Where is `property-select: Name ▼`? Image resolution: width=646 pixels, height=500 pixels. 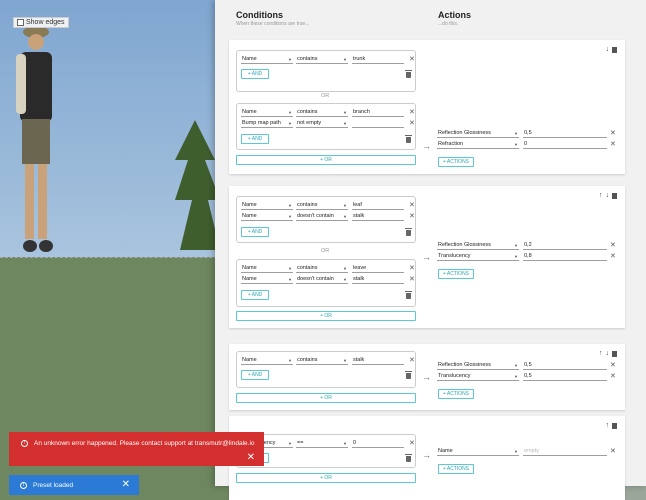
property-select: Name ▼ is located at coordinates (478, 452).